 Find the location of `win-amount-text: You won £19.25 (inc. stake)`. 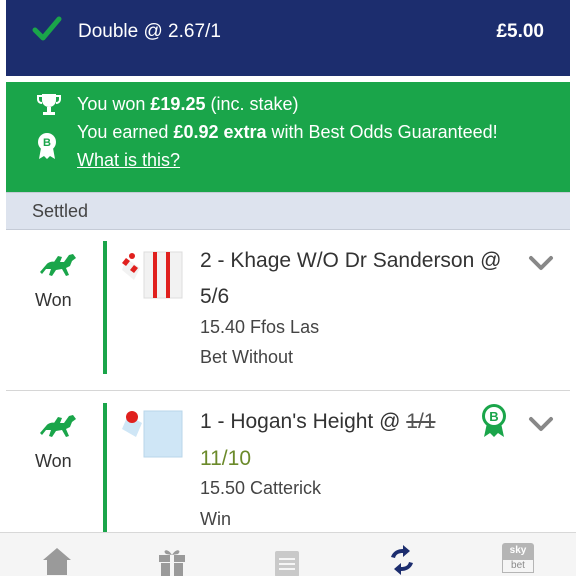

win-amount-text: You won £19.25 (inc. stake) is located at coordinates (188, 104).